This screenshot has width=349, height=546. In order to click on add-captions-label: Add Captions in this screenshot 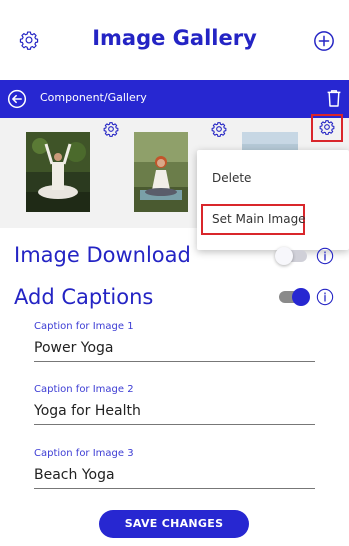, I will do `click(84, 297)`.